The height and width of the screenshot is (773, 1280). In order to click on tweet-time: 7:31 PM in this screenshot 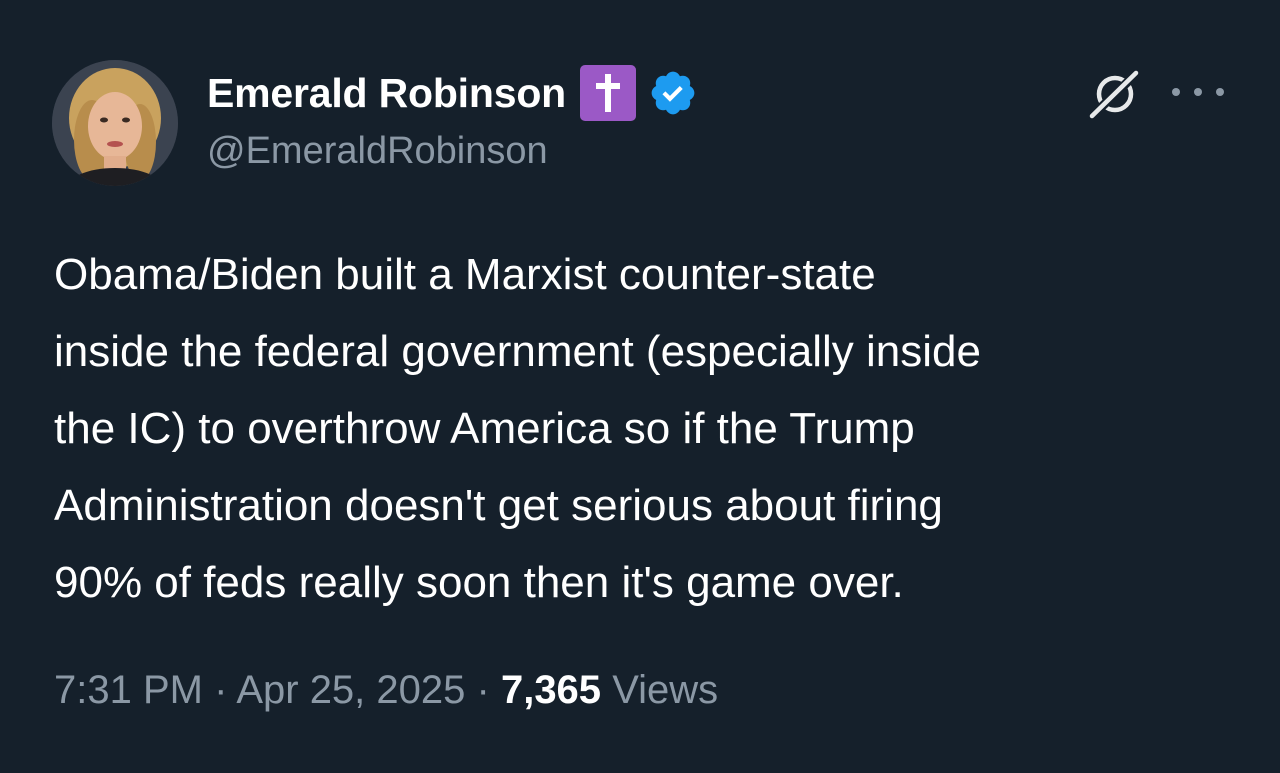, I will do `click(128, 690)`.